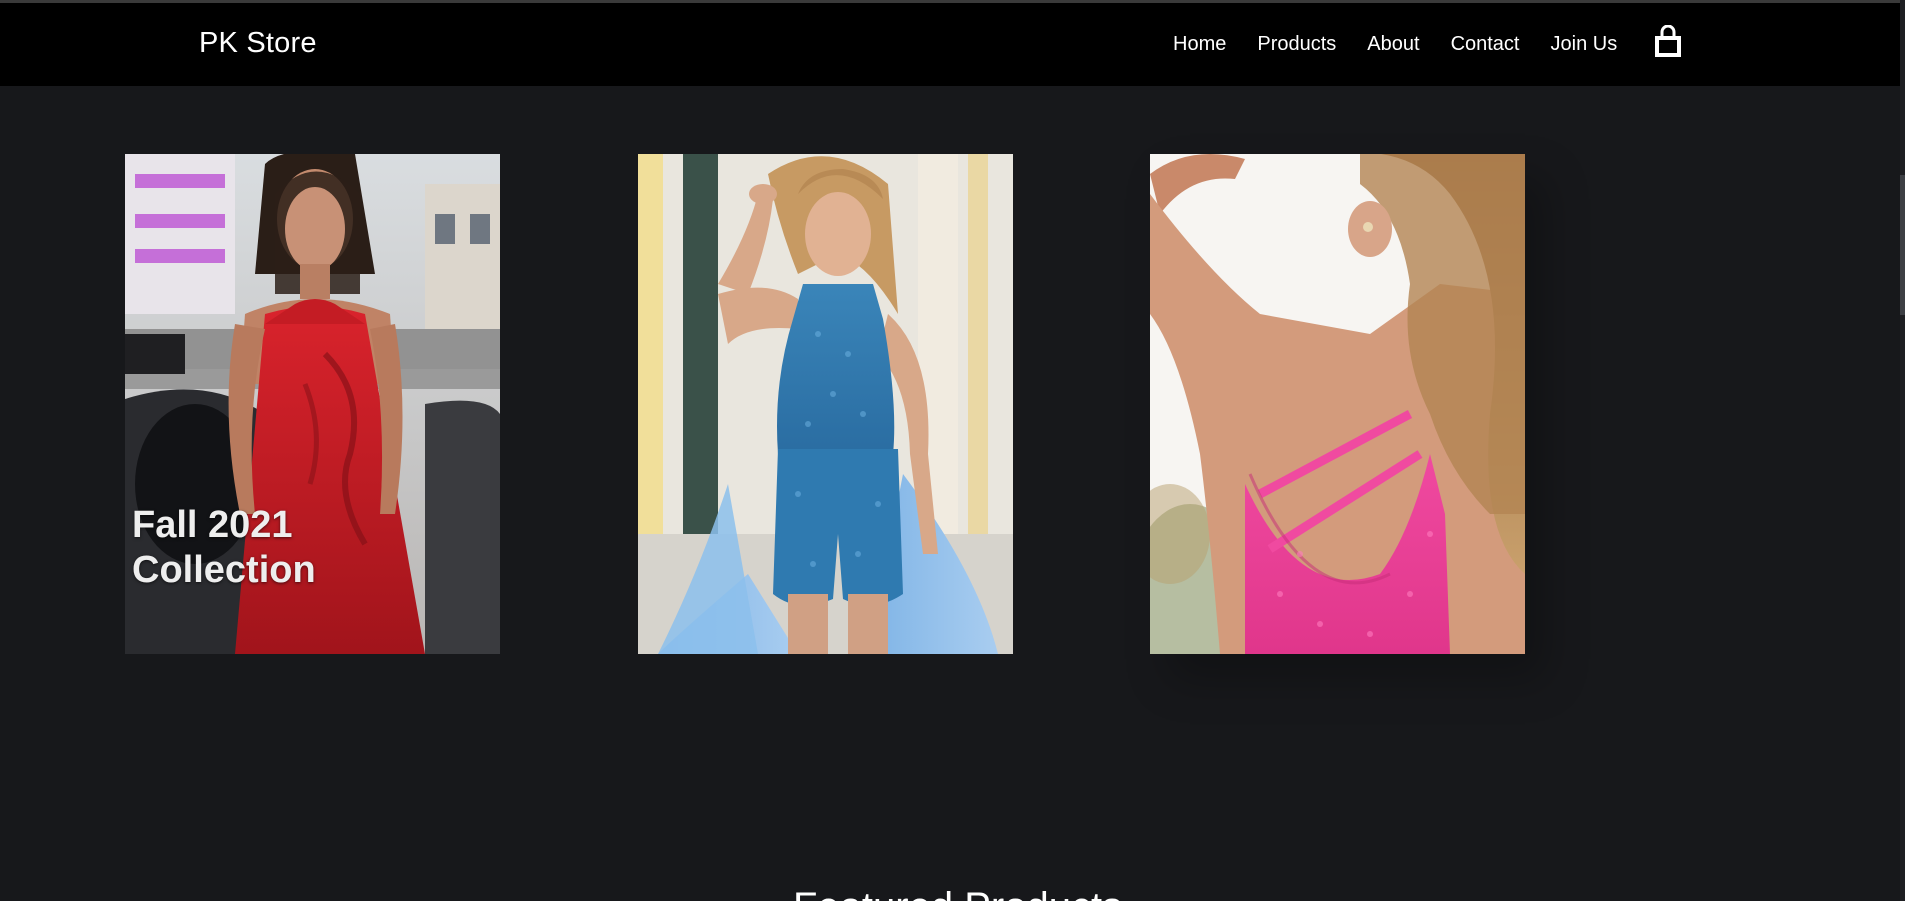 The width and height of the screenshot is (1905, 901). Describe the element at coordinates (1485, 44) in the screenshot. I see `nav-contact: Contact` at that location.